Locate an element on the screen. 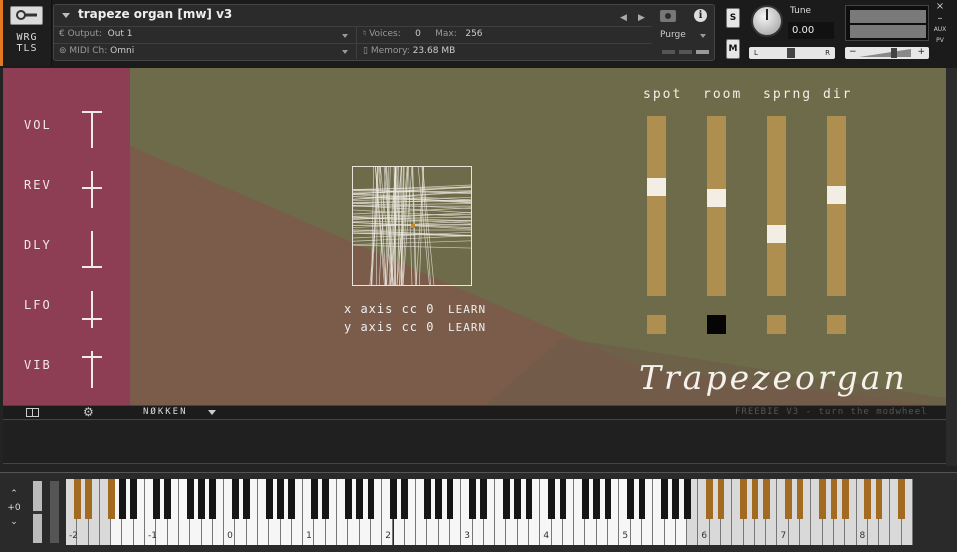  gear-icon: ⚙ is located at coordinates (88, 412).